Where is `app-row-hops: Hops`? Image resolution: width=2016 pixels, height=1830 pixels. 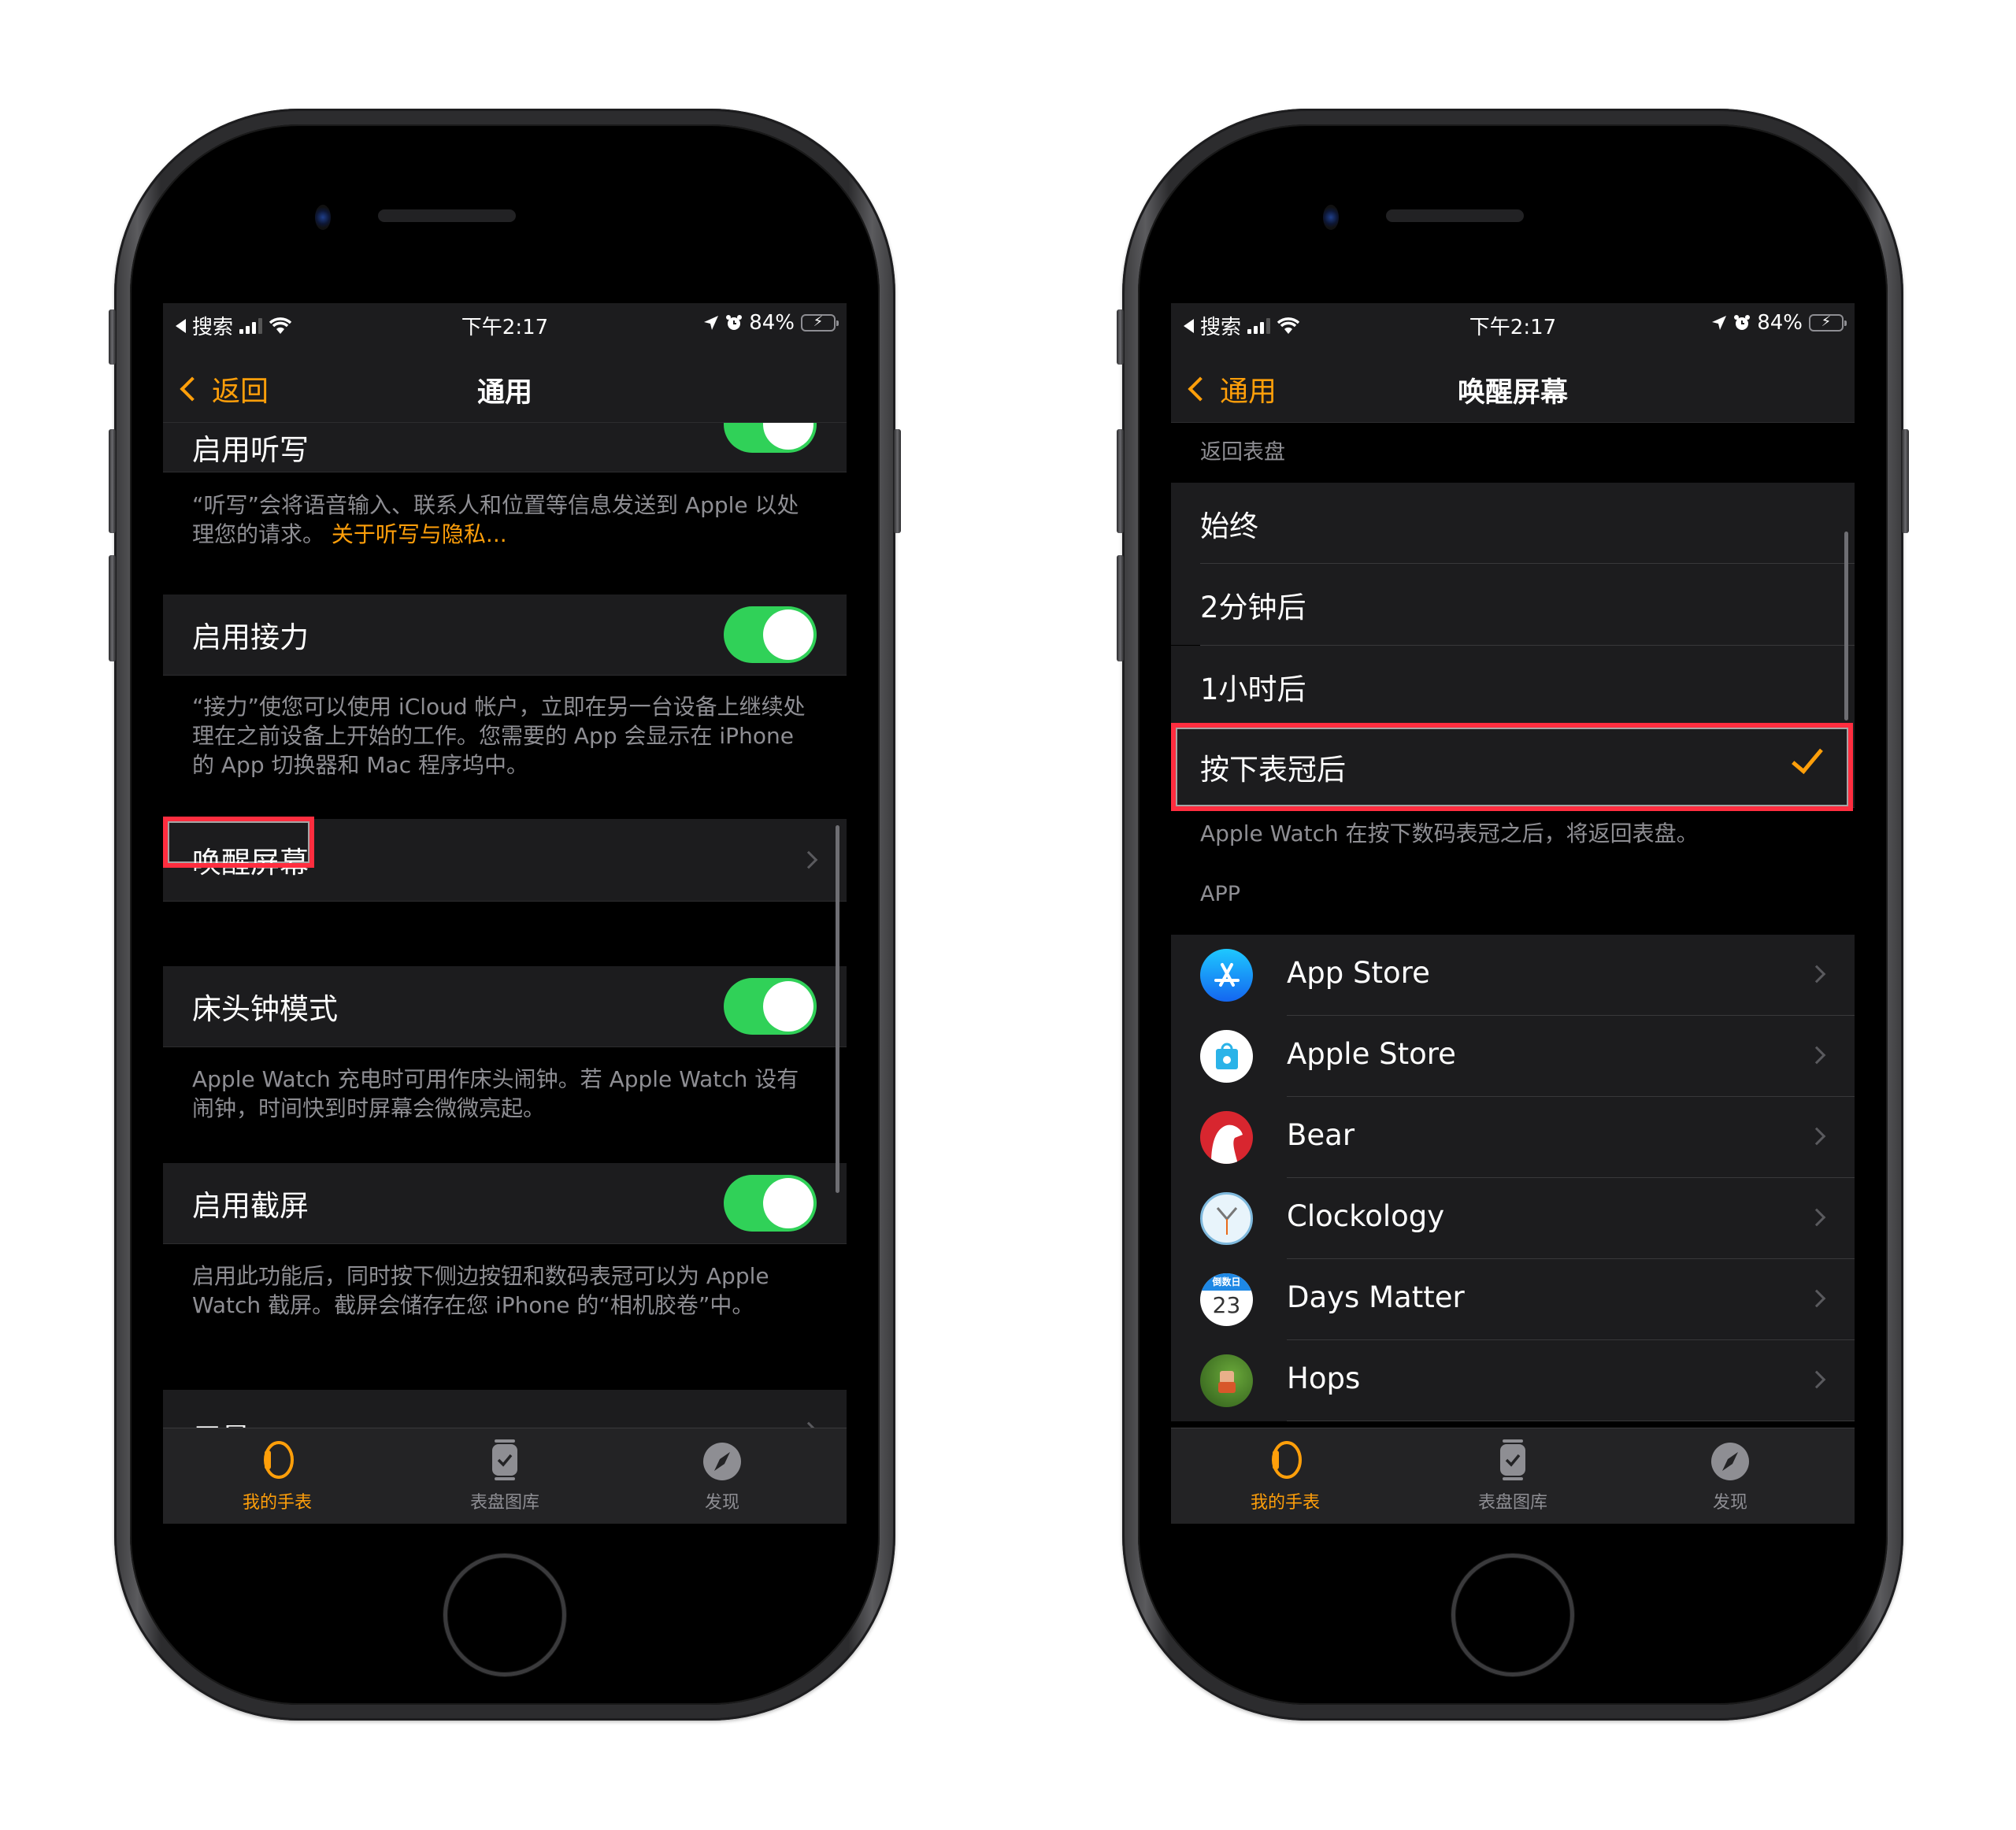
app-row-hops: Hops is located at coordinates (1513, 1380).